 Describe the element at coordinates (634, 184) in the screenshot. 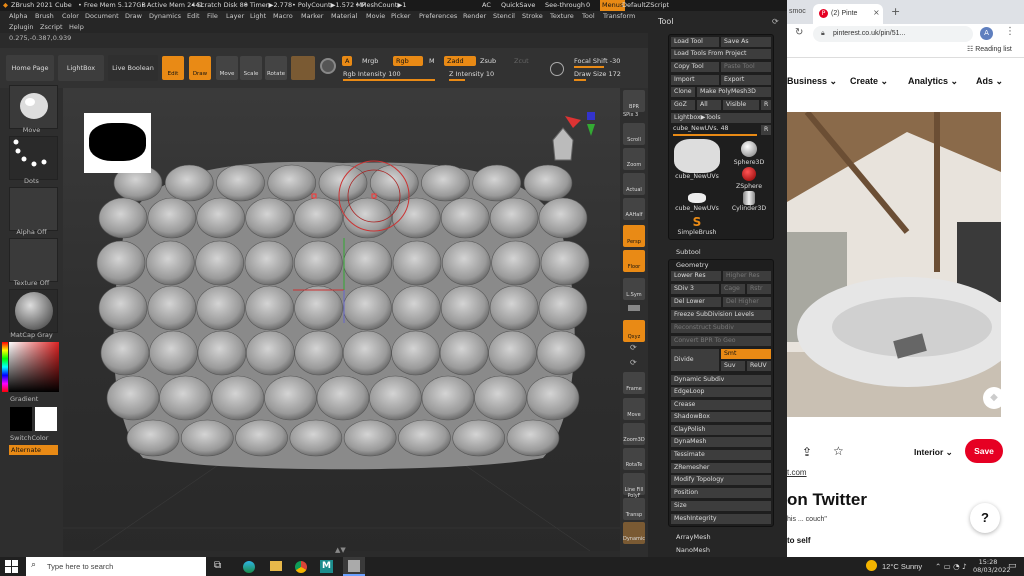

I see `actual-button: Actual` at that location.